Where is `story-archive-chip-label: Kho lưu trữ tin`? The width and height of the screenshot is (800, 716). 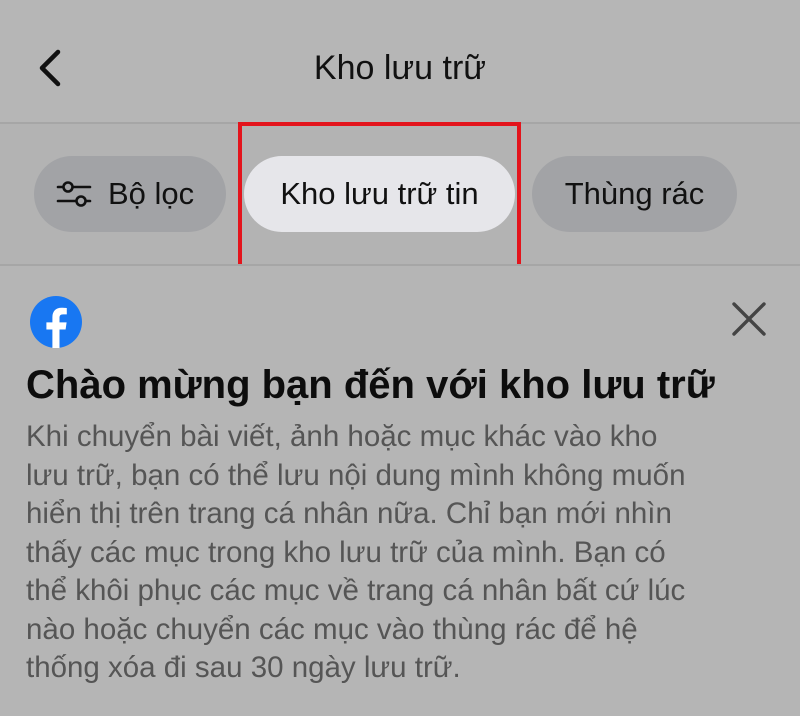
story-archive-chip-label: Kho lưu trữ tin is located at coordinates (379, 193).